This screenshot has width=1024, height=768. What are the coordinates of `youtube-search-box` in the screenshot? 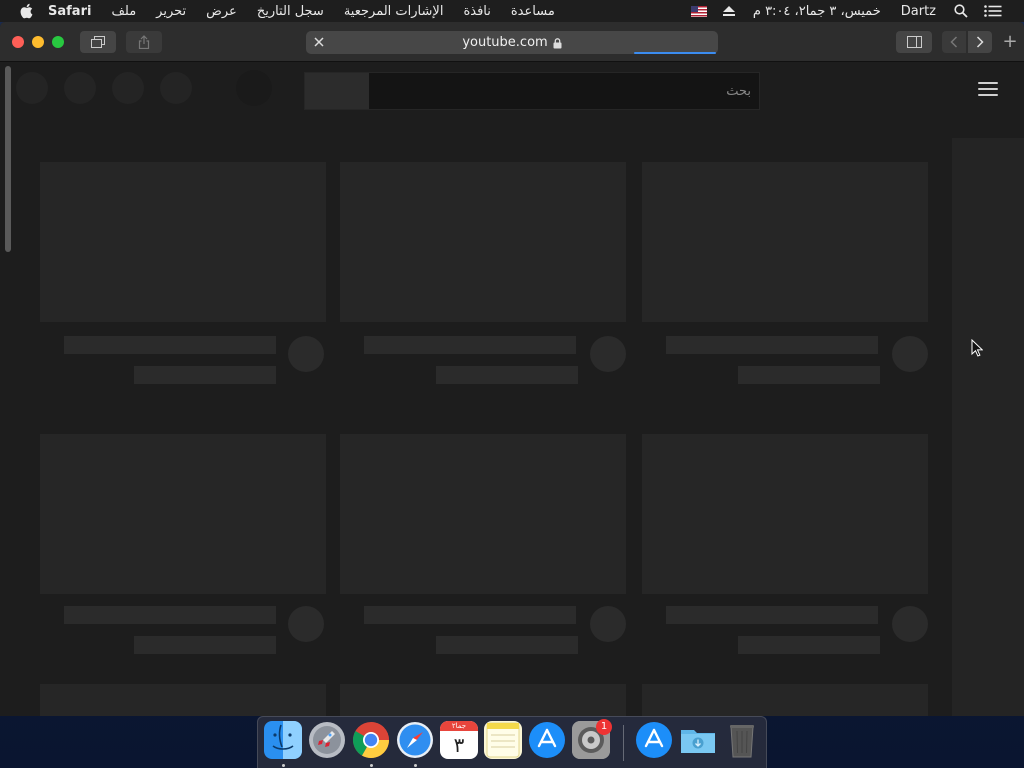 It's located at (532, 91).